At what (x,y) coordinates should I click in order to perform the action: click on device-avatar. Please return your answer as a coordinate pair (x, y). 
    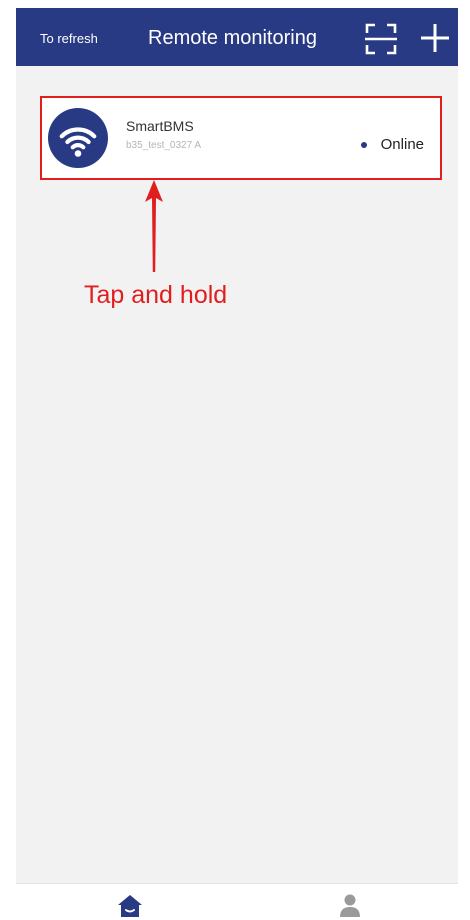
    Looking at the image, I should click on (78, 138).